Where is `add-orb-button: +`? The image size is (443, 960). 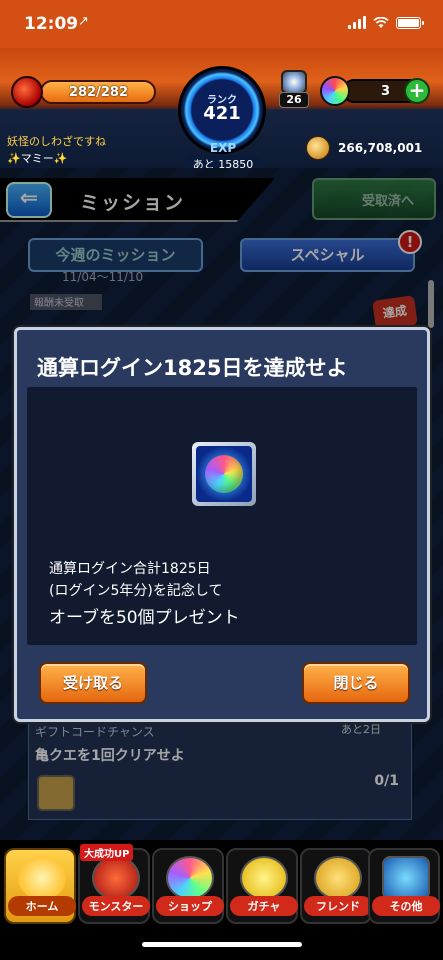
add-orb-button: + is located at coordinates (417, 91).